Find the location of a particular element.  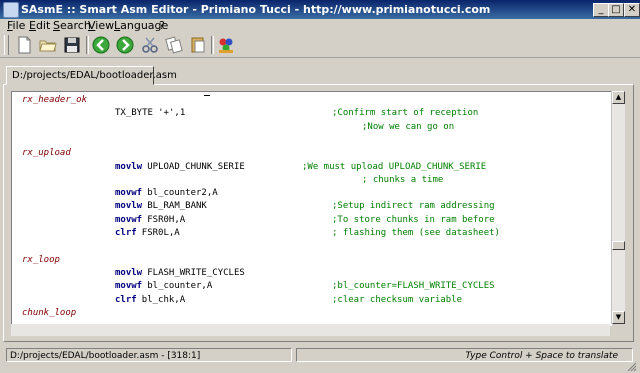

code-comment: ;bl_counter=FLASH_WRITE_CYCLES is located at coordinates (413, 286).